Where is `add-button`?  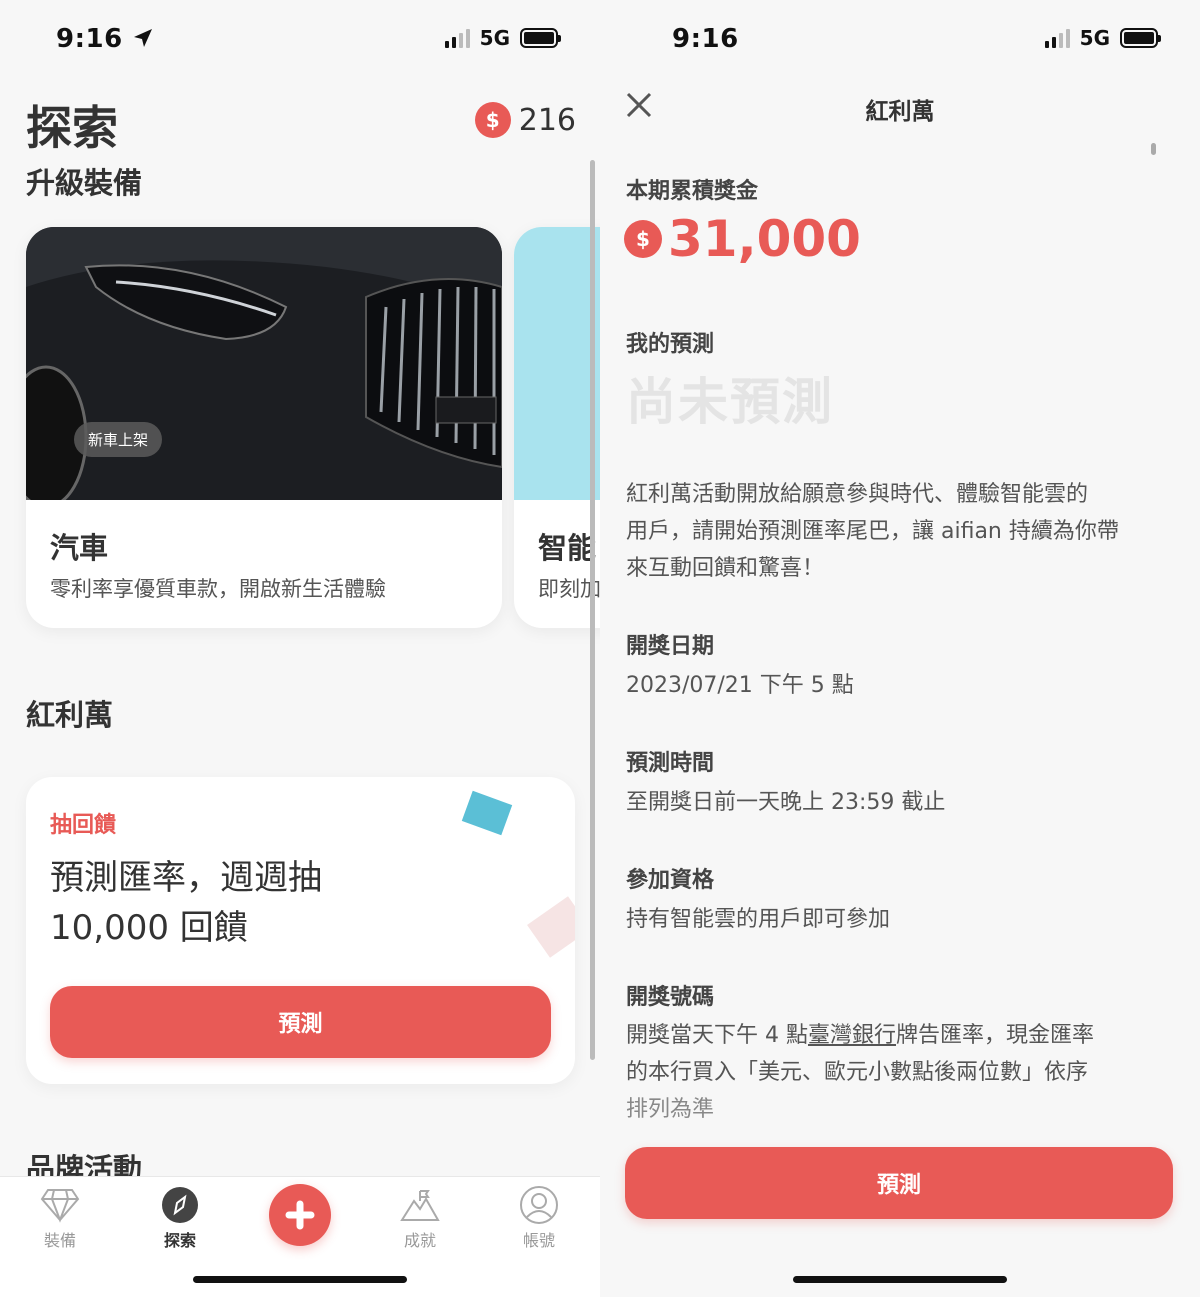
add-button is located at coordinates (300, 1215).